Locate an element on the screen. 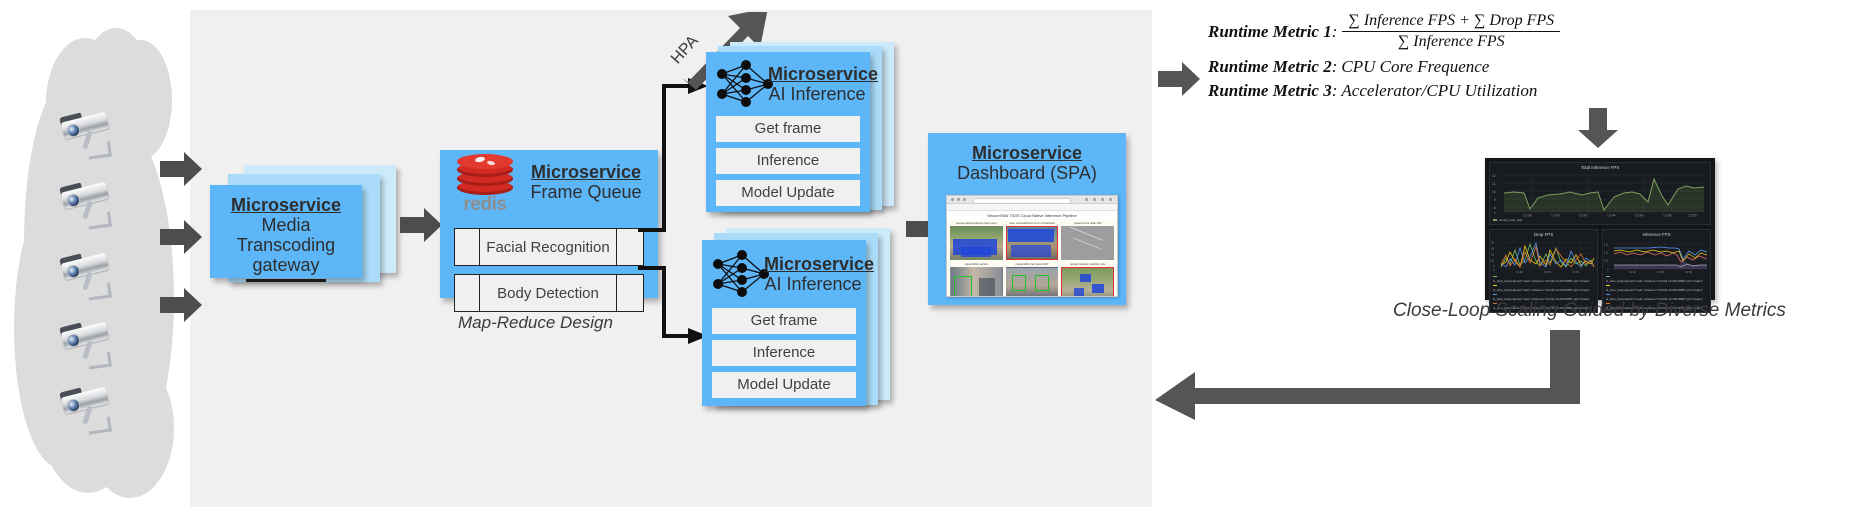  metric-1-denominator: ∑ Inference FPS is located at coordinates (1451, 41).